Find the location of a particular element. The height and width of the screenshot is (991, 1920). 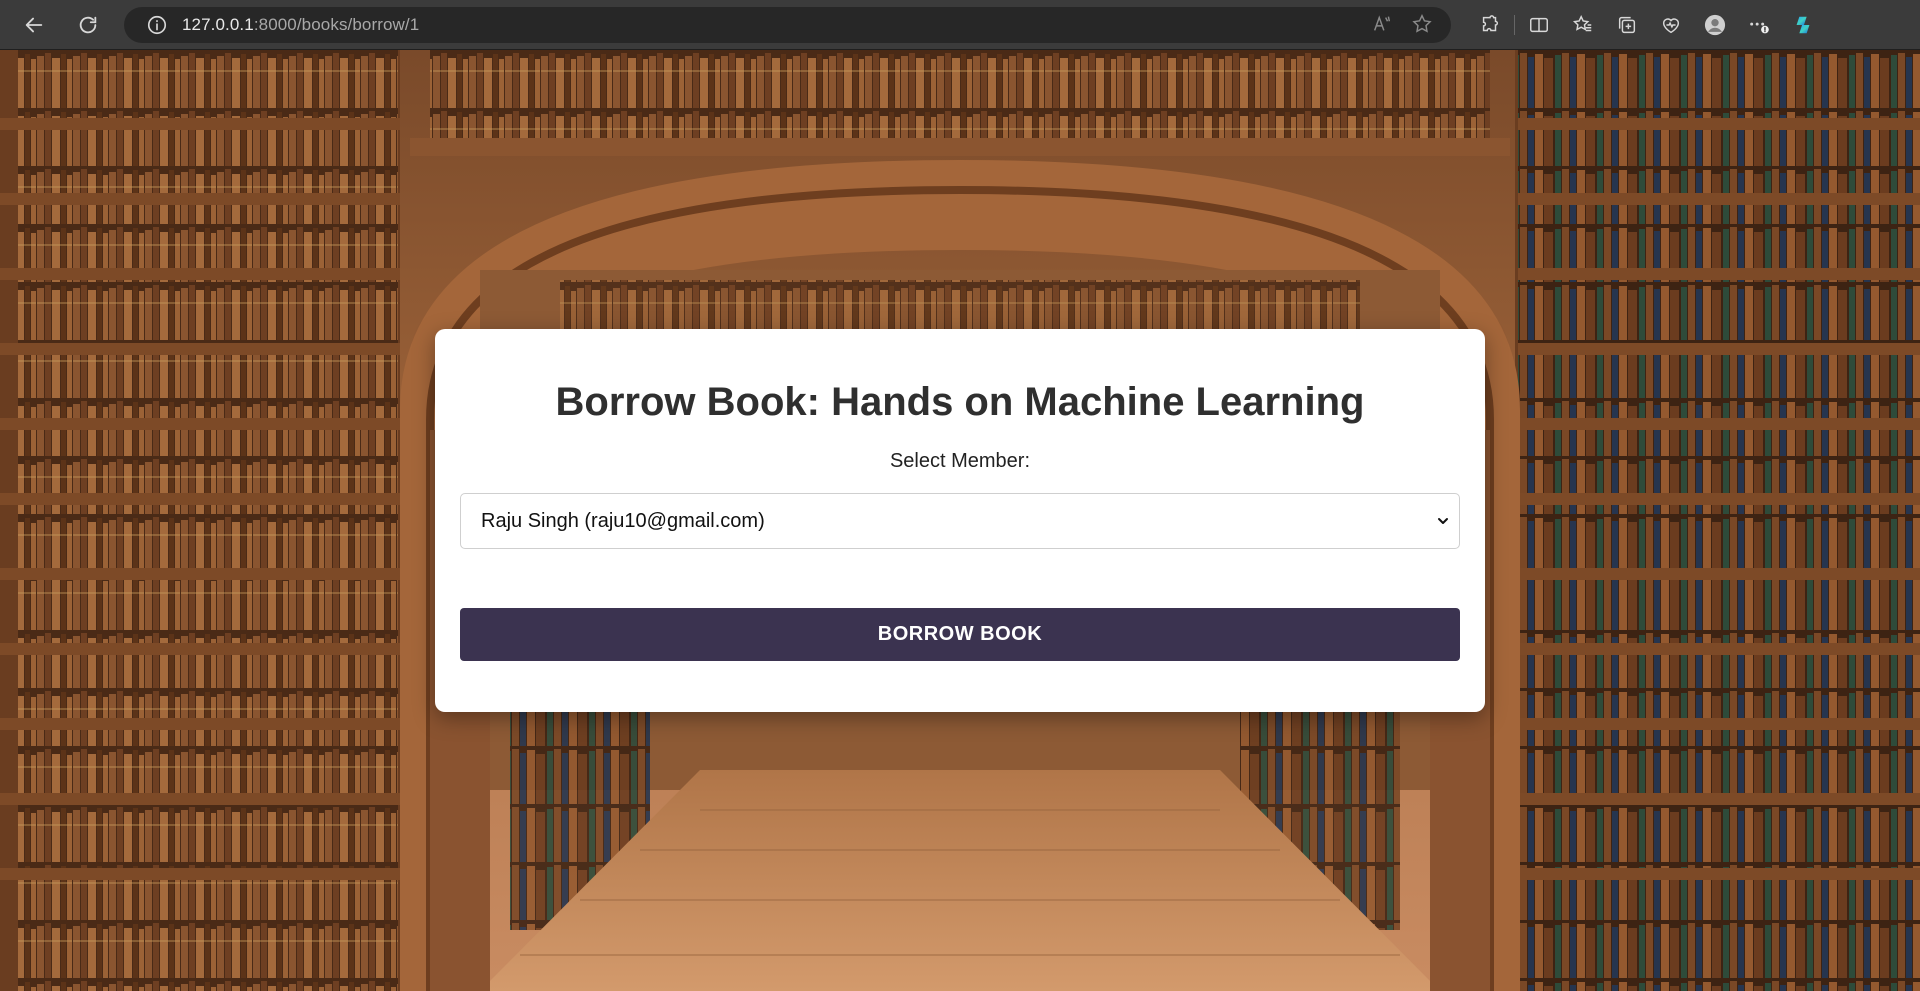

avatar-icon is located at coordinates (1715, 25).